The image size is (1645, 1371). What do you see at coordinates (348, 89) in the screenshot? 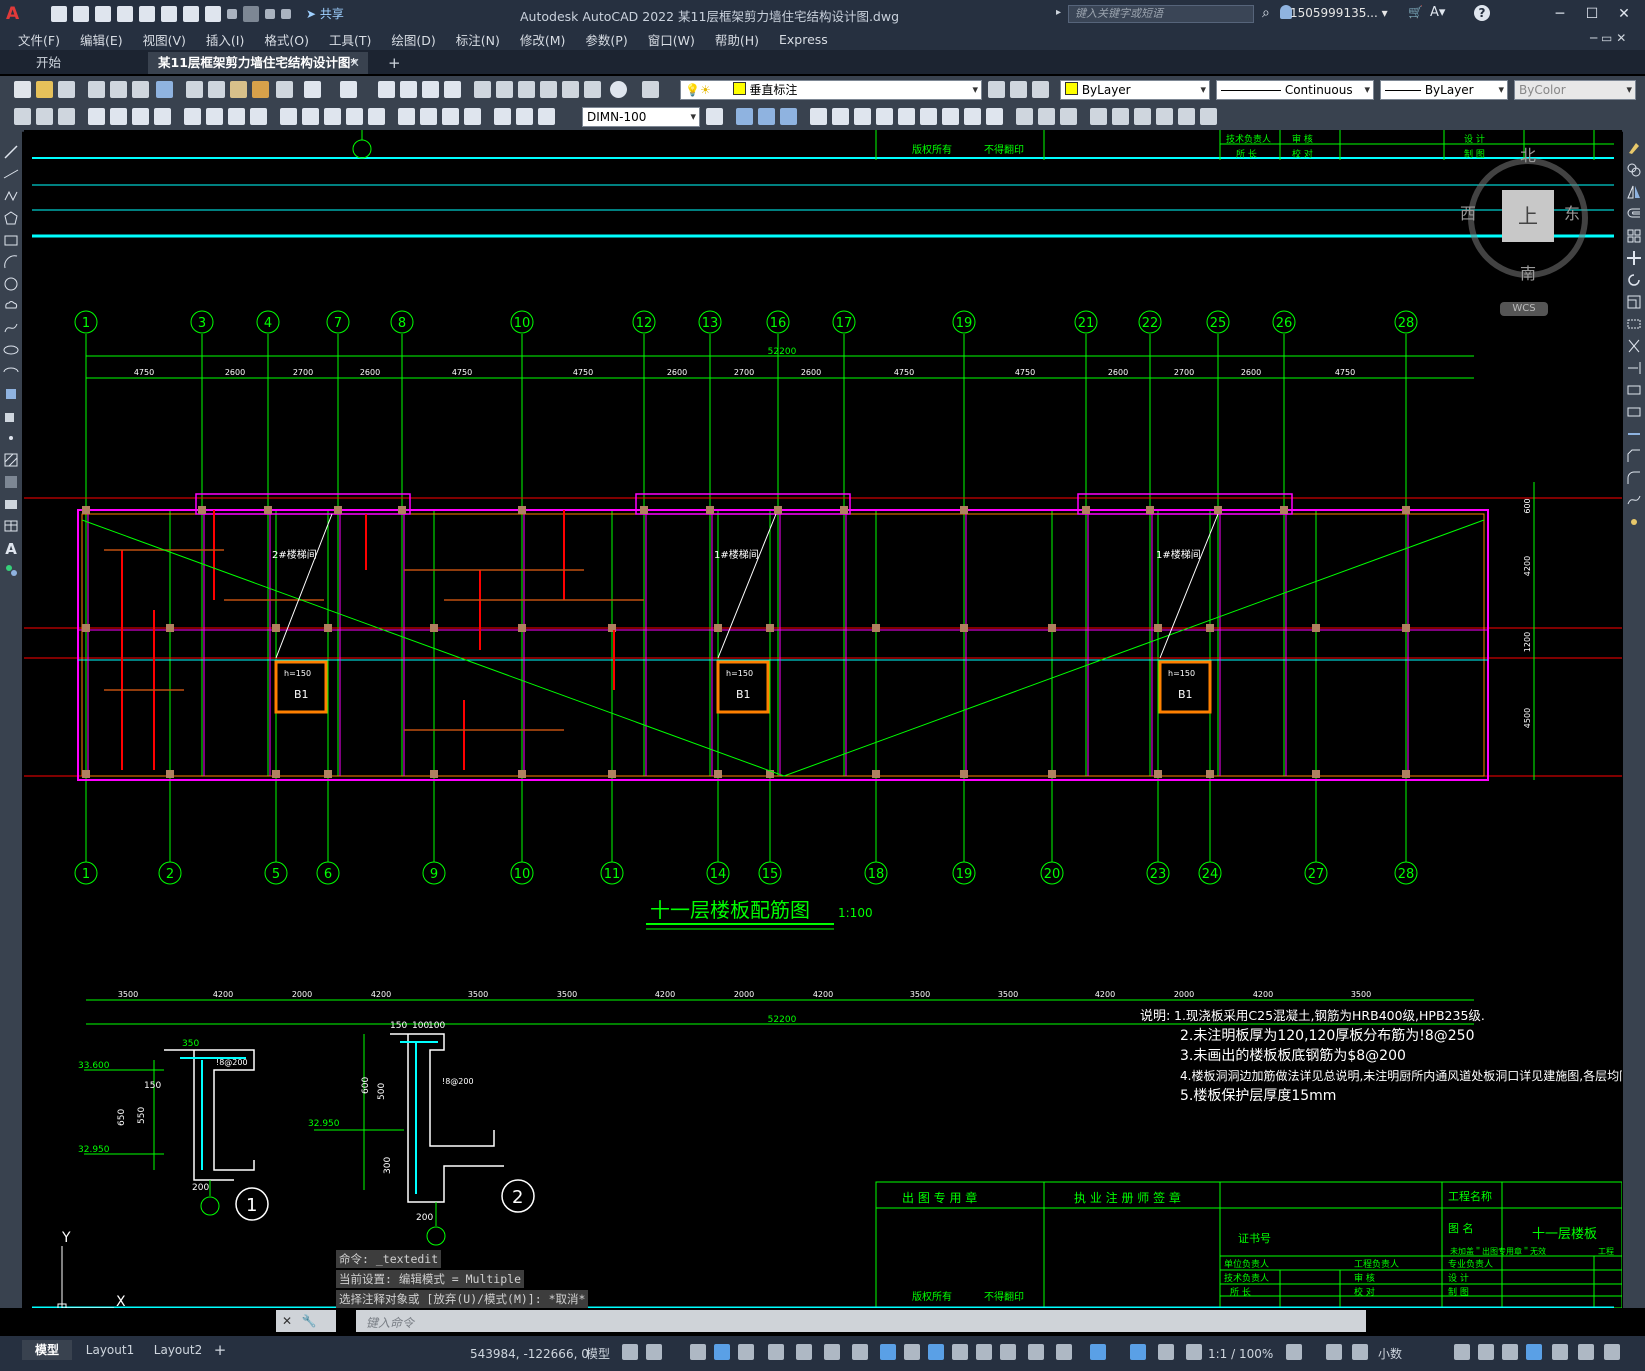
I see `redo-icon` at bounding box center [348, 89].